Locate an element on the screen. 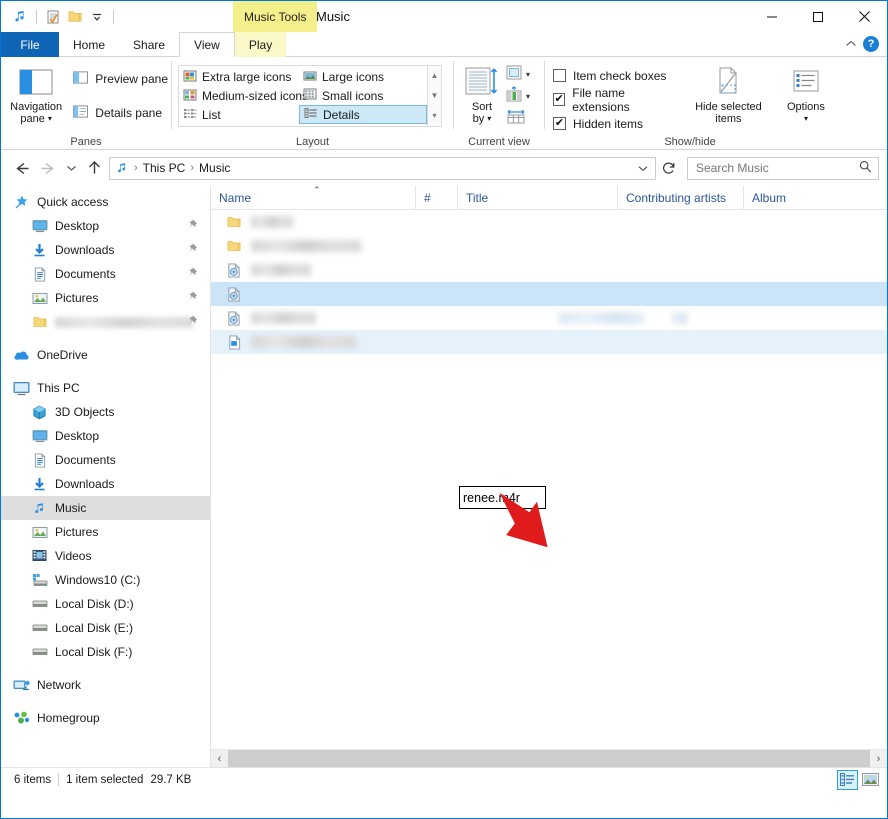 This screenshot has width=888, height=819. sidebar-item-pictures-pc: Pictures is located at coordinates (105, 532).